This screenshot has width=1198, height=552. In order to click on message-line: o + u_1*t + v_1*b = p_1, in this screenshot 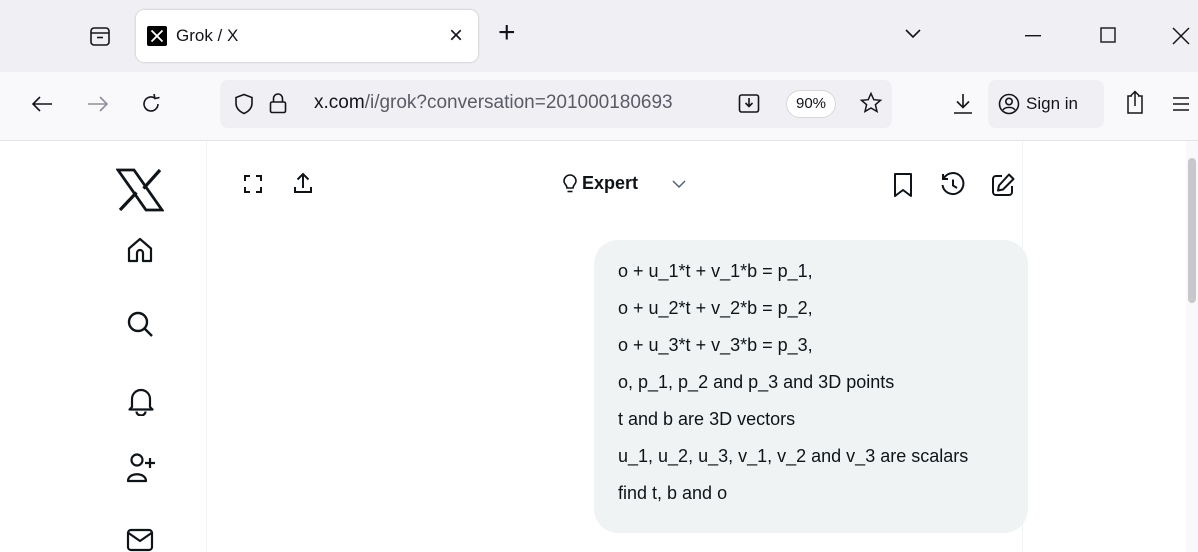, I will do `click(715, 271)`.